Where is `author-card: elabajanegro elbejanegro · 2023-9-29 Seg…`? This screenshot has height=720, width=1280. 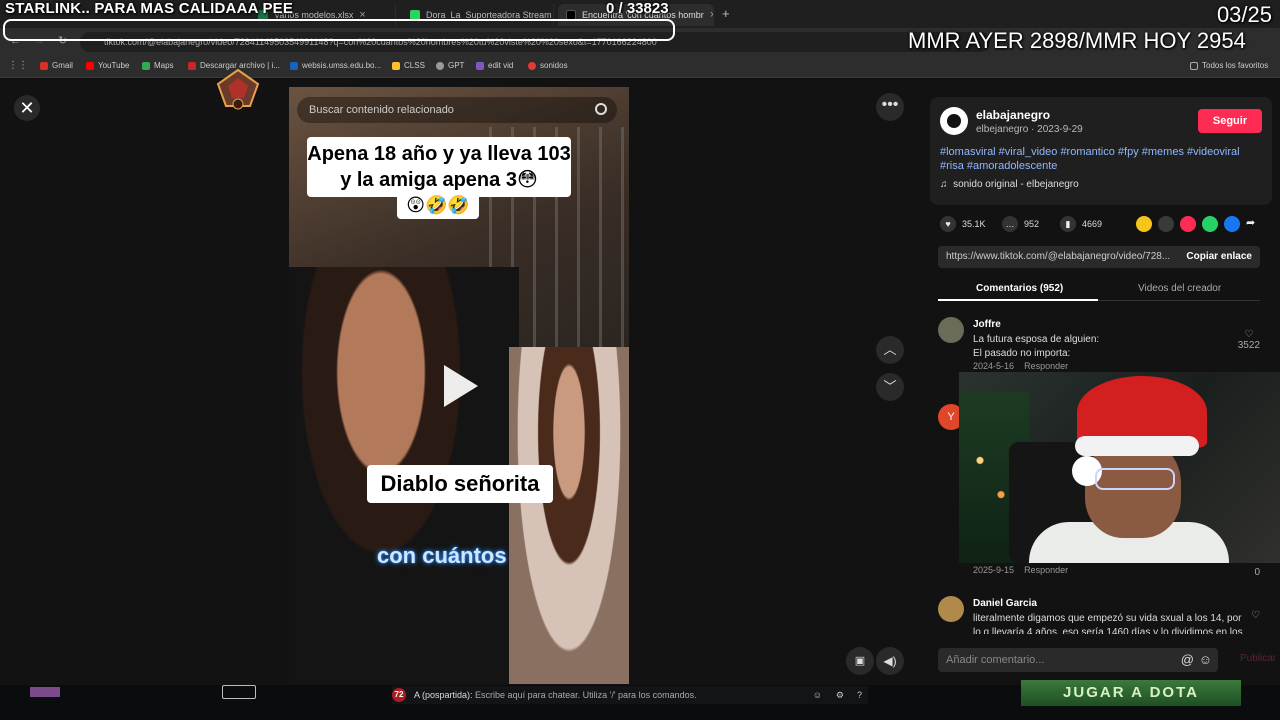 author-card: elabajanegro elbejanegro · 2023-9-29 Seg… is located at coordinates (1101, 151).